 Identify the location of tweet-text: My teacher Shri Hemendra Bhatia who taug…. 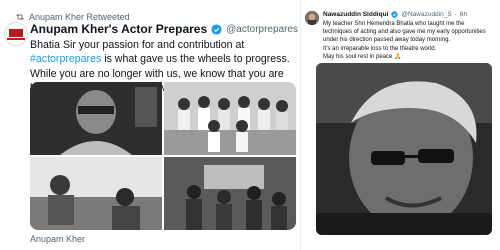
(409, 40).